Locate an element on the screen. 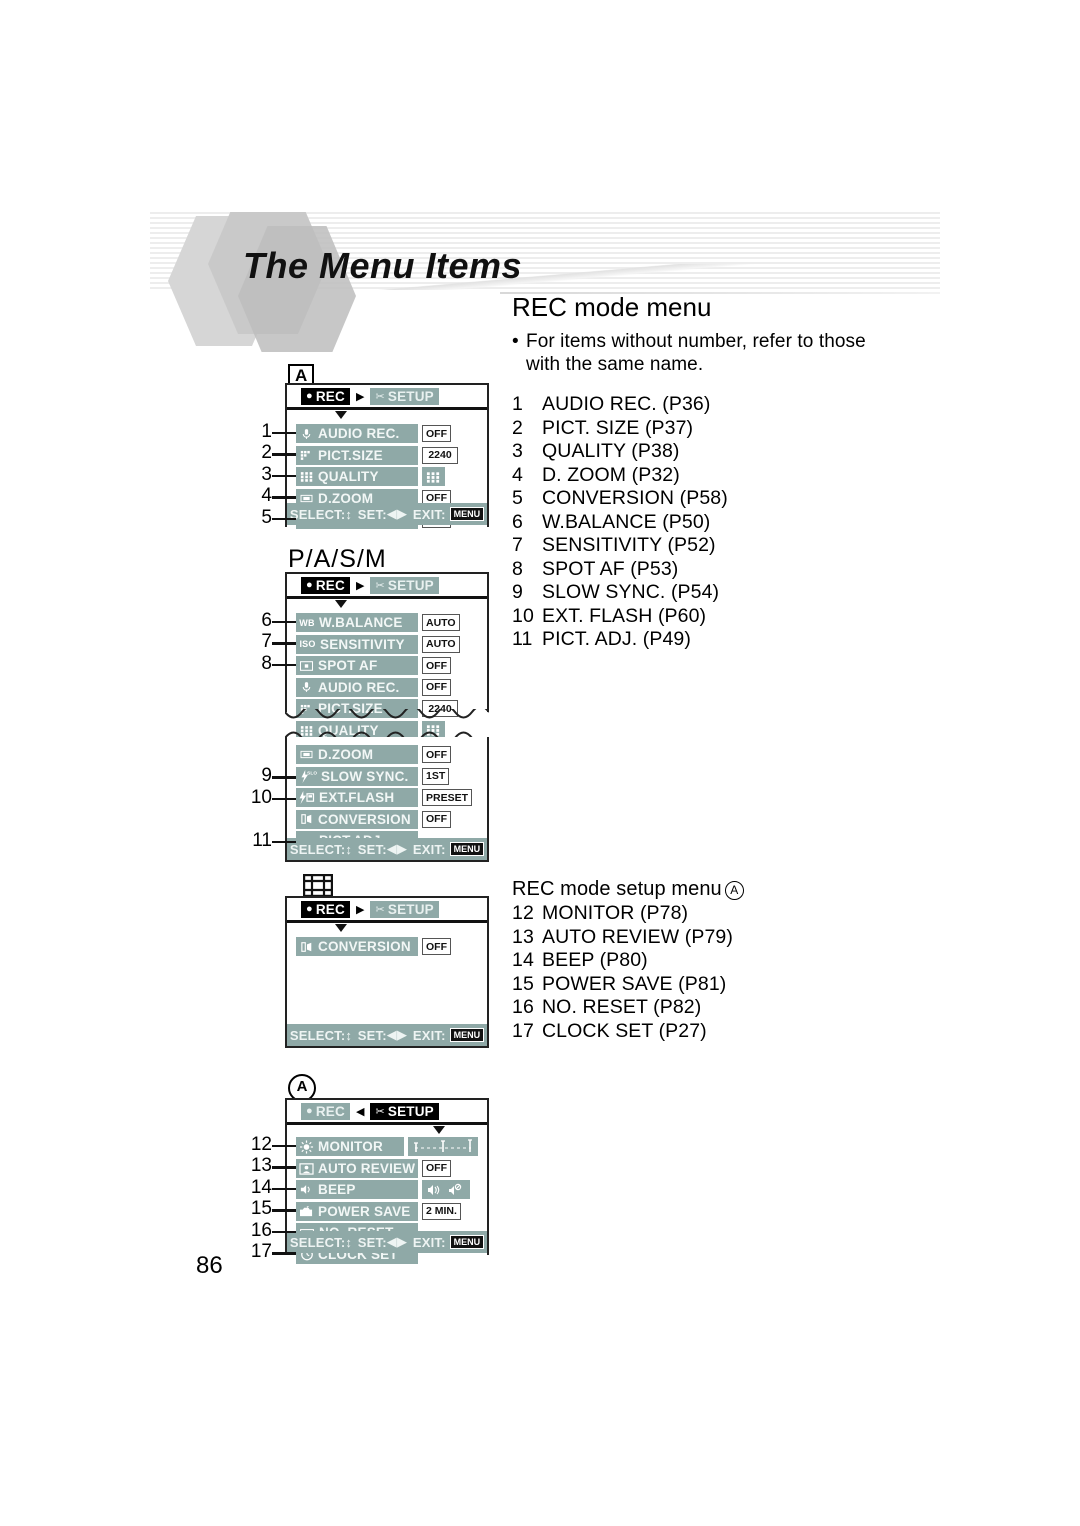  status-select-label: SELECT: is located at coordinates (317, 514).